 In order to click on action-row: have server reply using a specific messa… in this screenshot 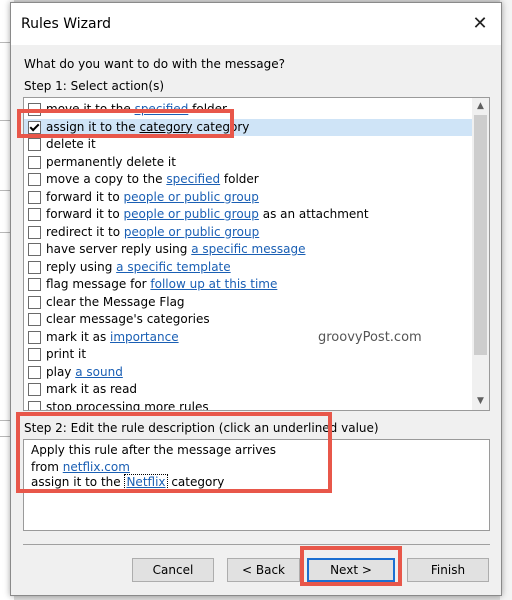, I will do `click(248, 249)`.